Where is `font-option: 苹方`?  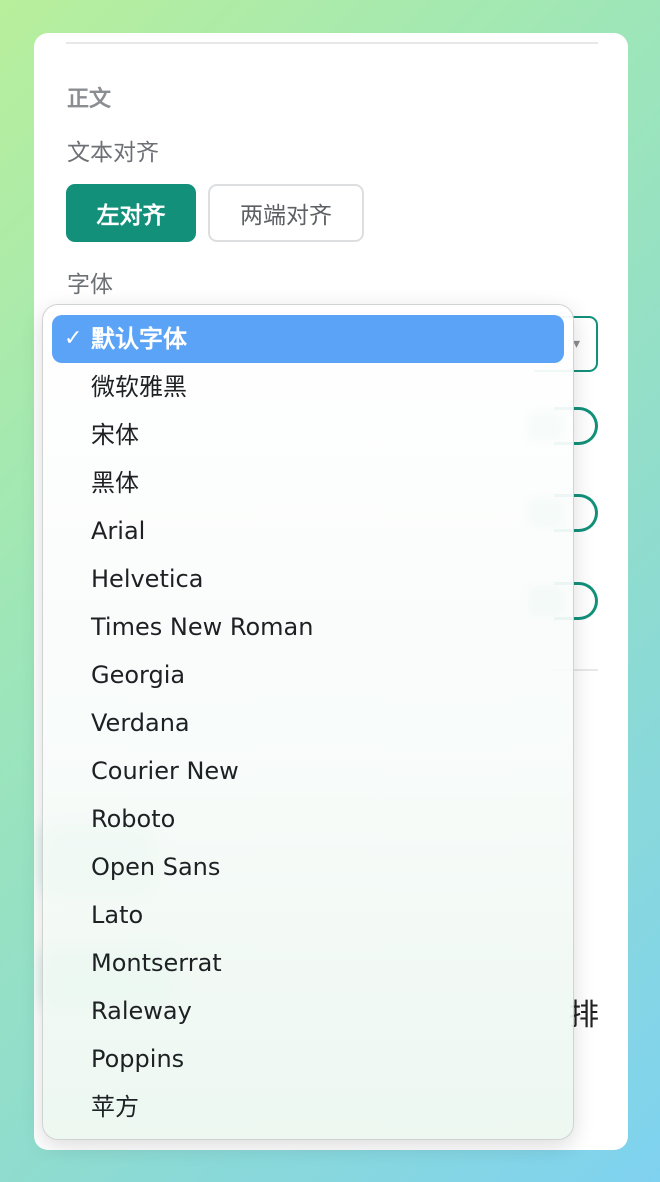 font-option: 苹方 is located at coordinates (308, 1107).